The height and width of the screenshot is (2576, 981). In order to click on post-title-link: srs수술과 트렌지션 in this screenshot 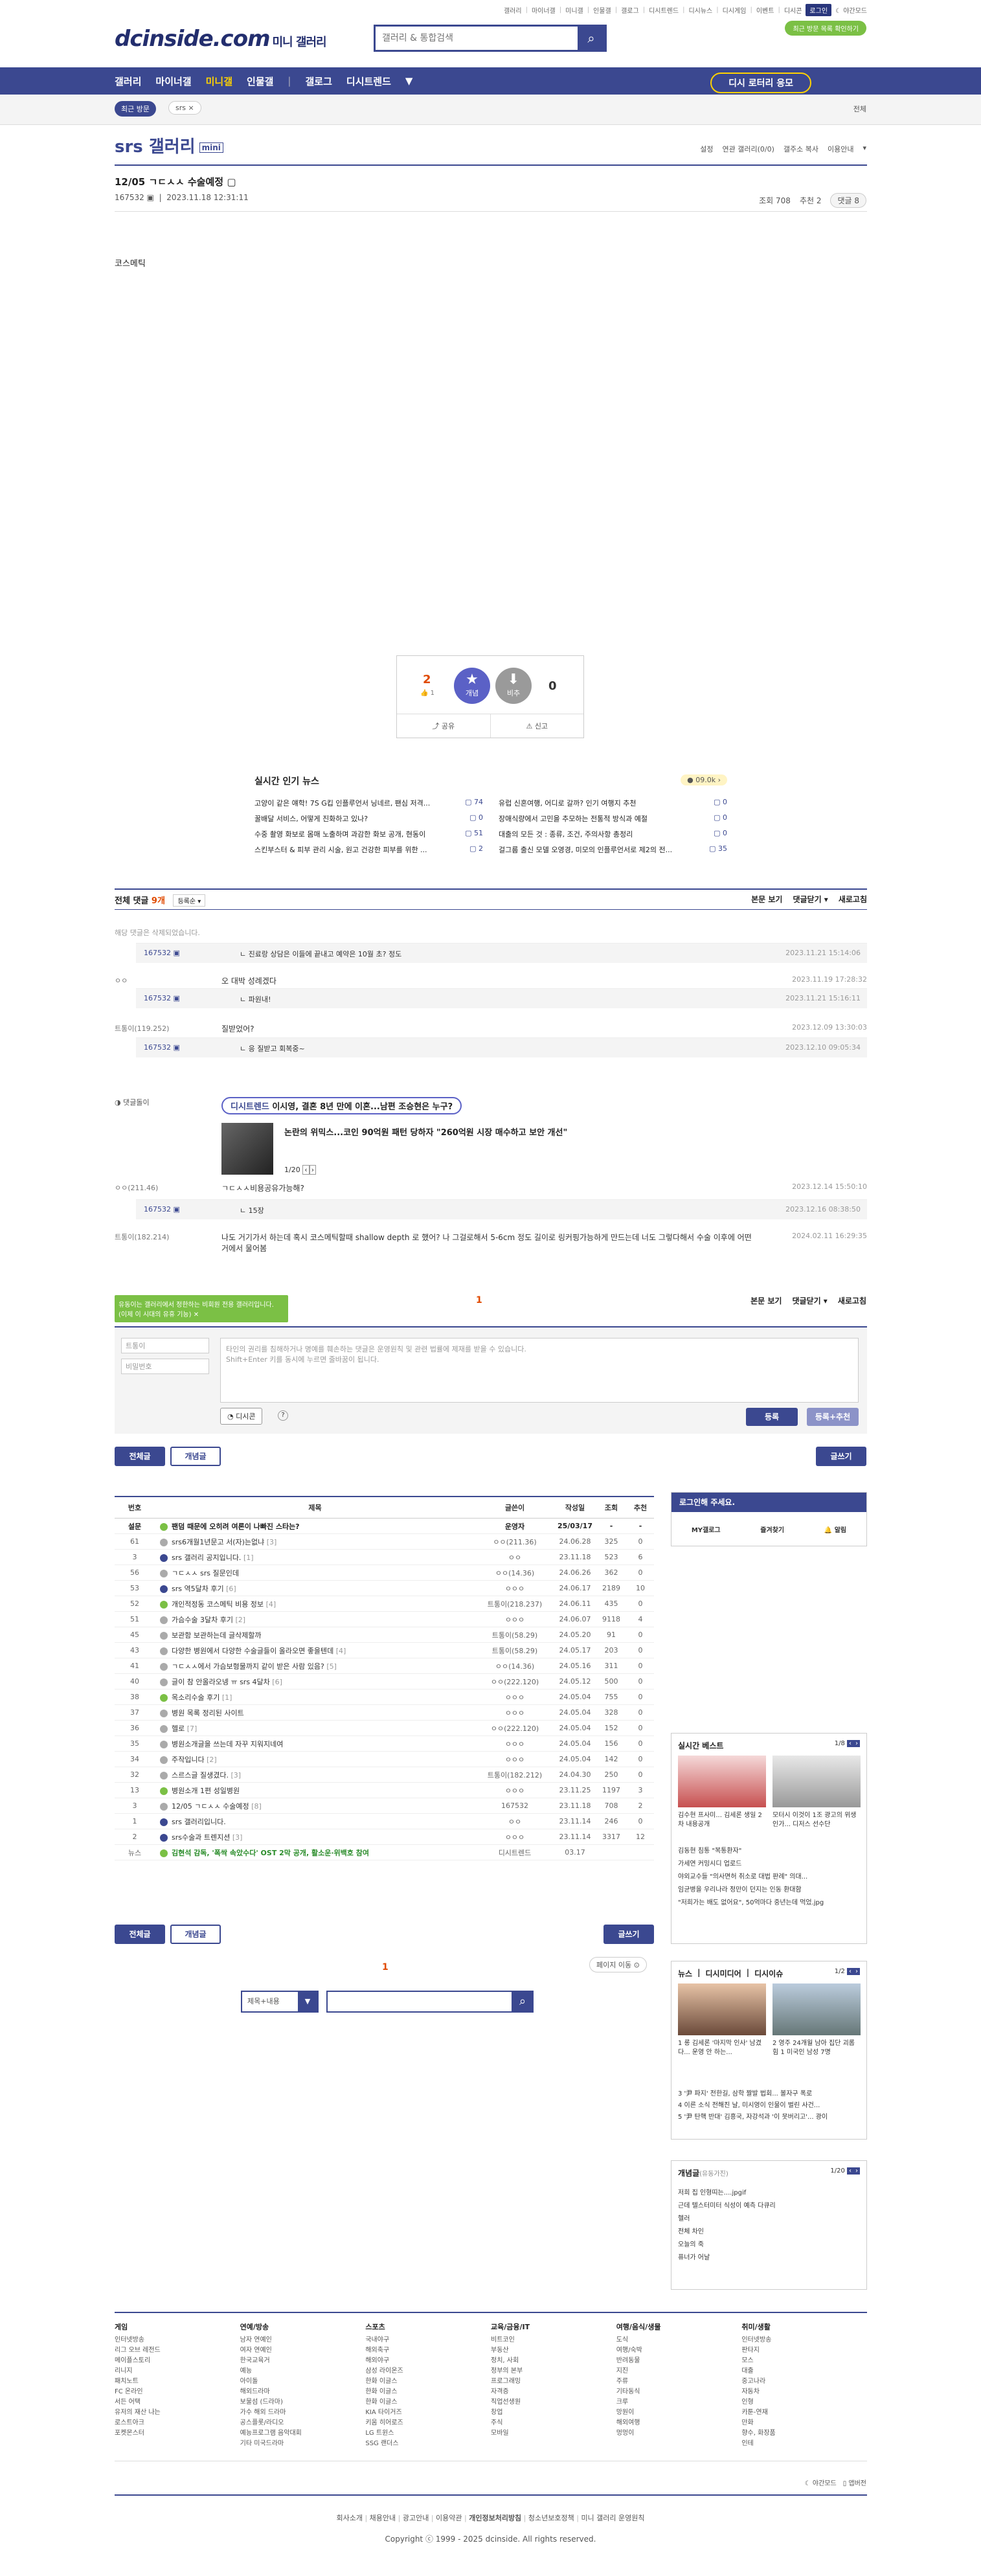, I will do `click(201, 1837)`.